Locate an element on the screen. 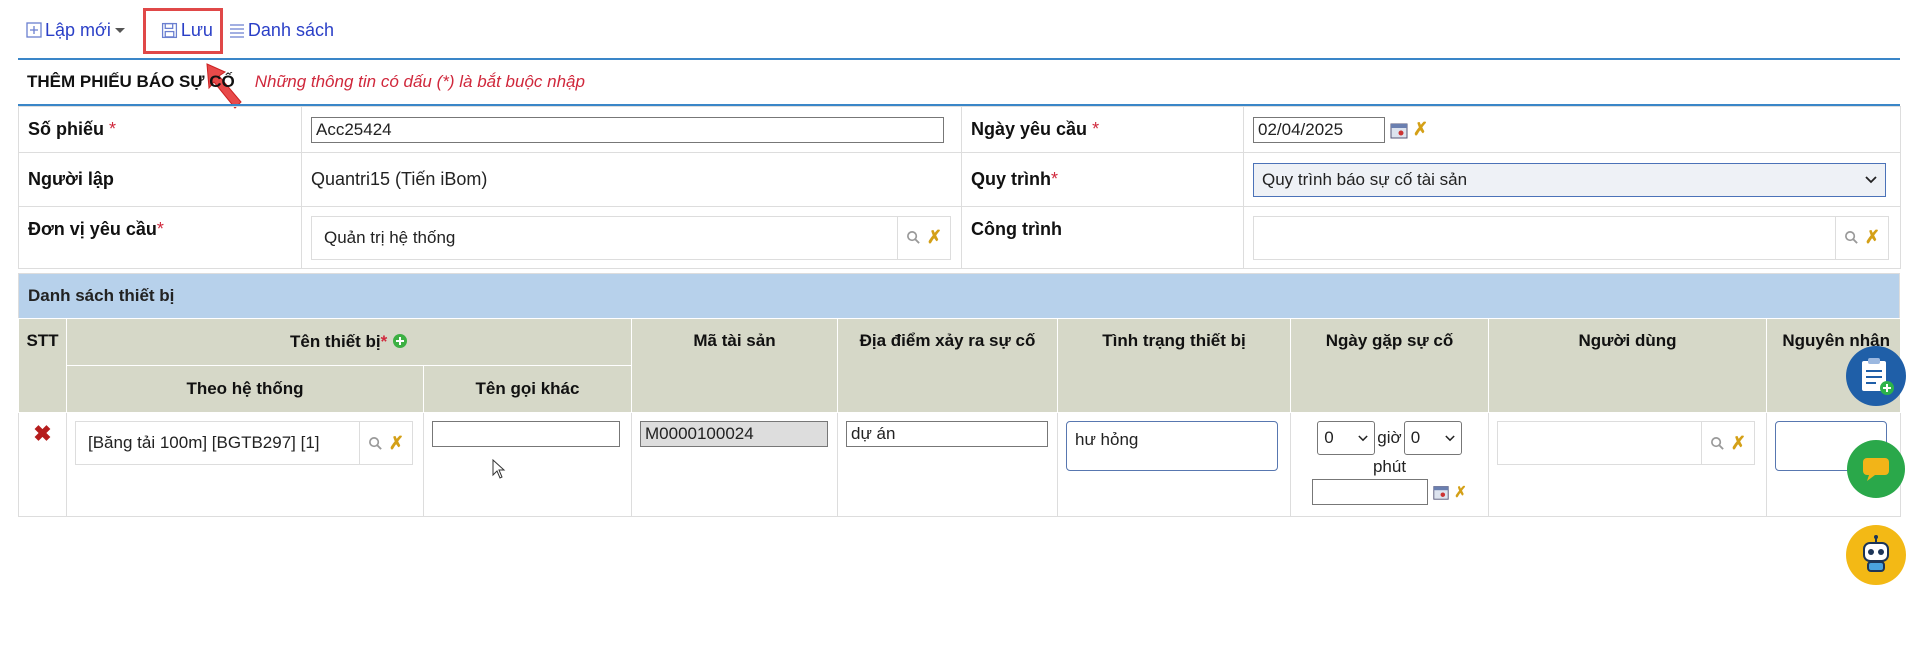  col-ten-tb-label: Tên thiết bị is located at coordinates (335, 341).